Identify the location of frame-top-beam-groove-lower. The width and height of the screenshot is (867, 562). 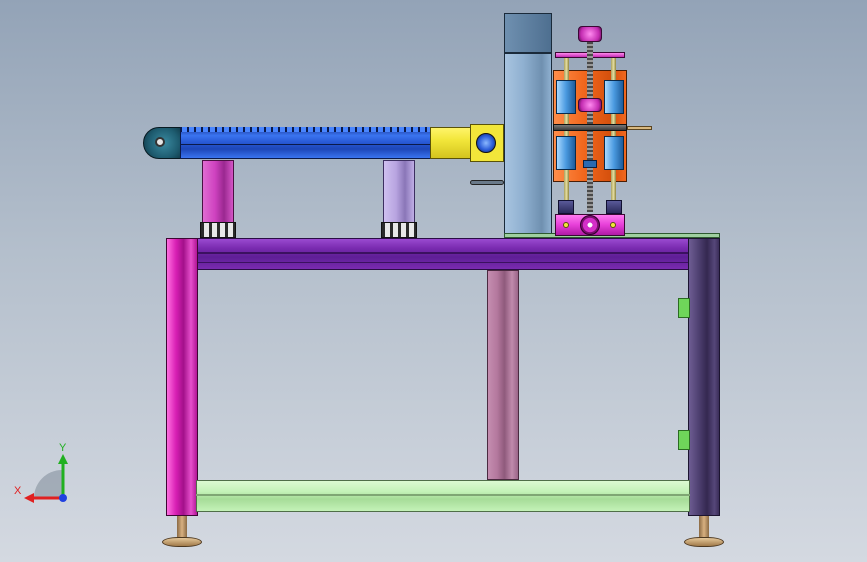
(443, 262).